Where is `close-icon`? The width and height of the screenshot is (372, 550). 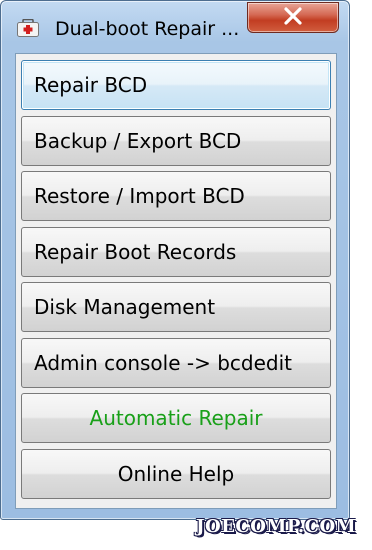
close-icon is located at coordinates (293, 17).